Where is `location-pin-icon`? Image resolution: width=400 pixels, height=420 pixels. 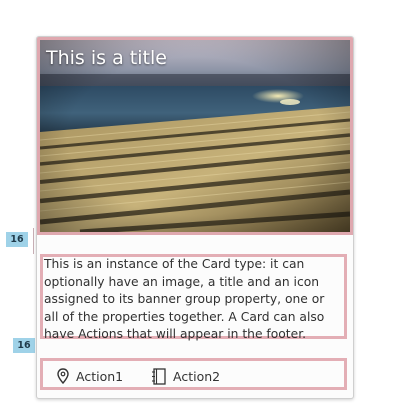 location-pin-icon is located at coordinates (63, 376).